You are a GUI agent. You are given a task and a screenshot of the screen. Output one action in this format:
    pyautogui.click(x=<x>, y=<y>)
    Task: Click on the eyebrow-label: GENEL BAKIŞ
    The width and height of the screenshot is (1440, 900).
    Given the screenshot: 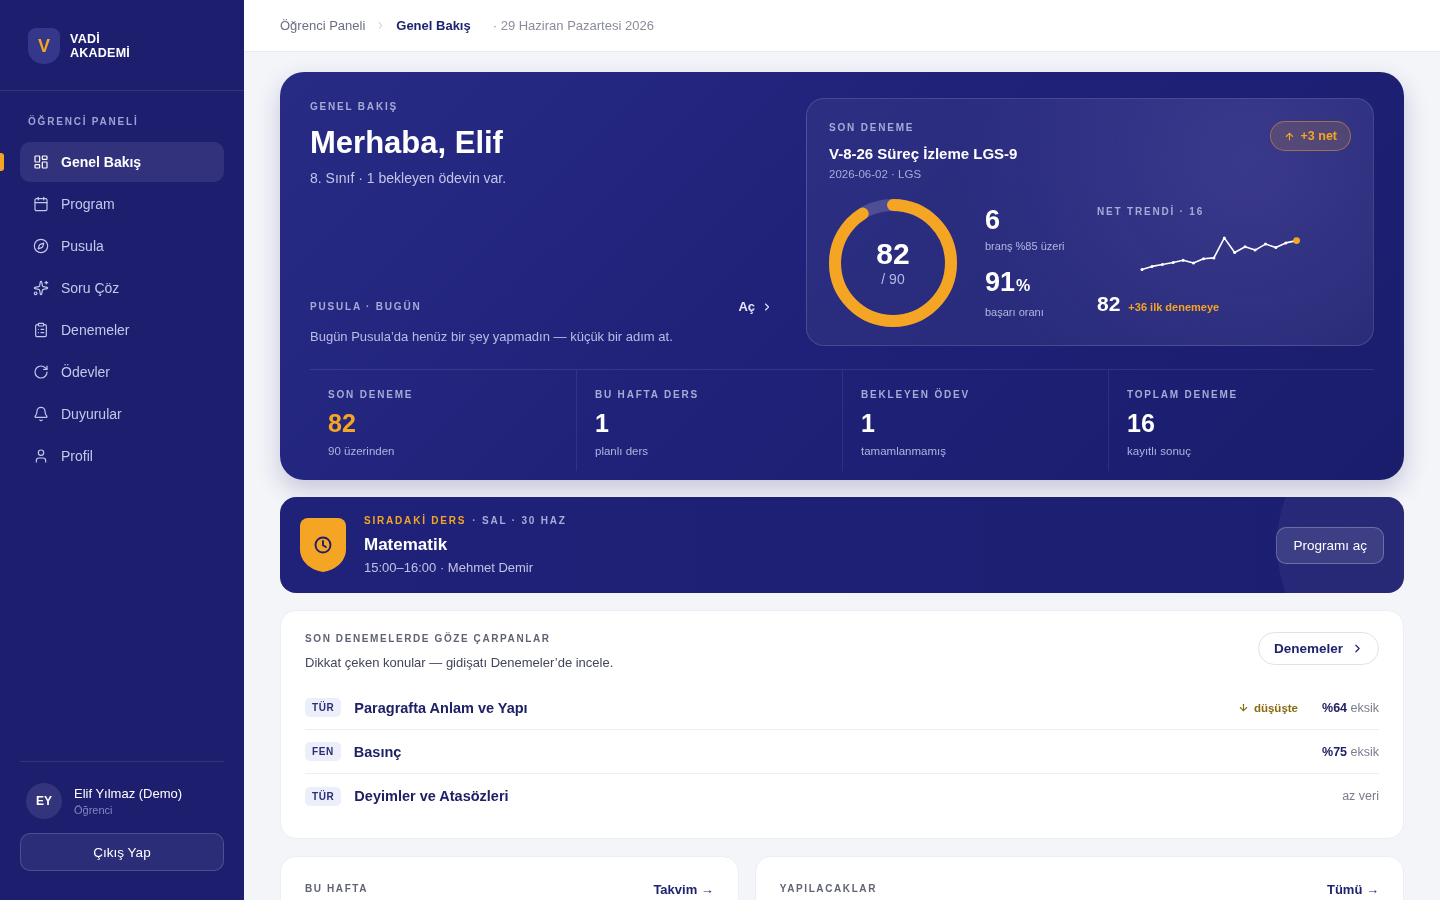 What is the action you would take?
    pyautogui.click(x=354, y=106)
    